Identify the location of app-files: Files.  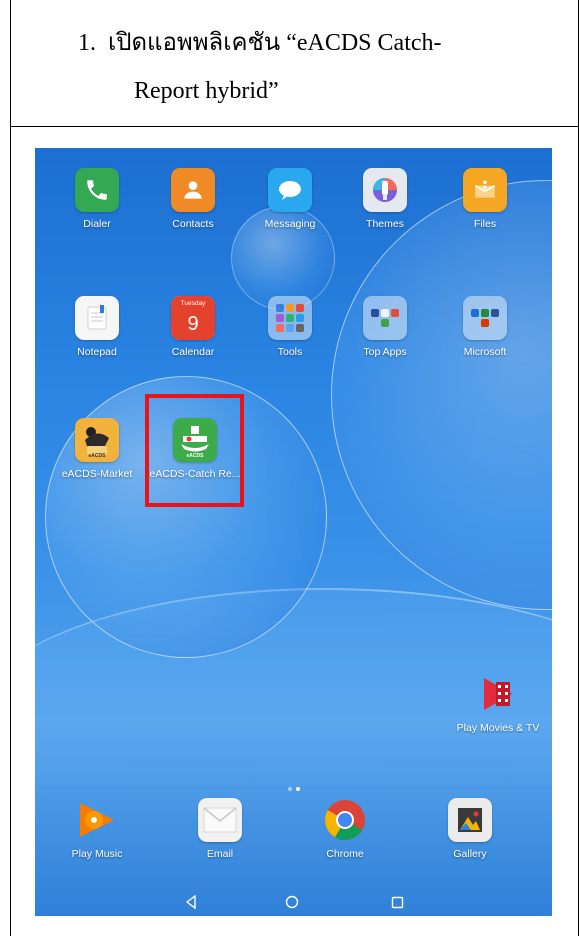
(485, 199).